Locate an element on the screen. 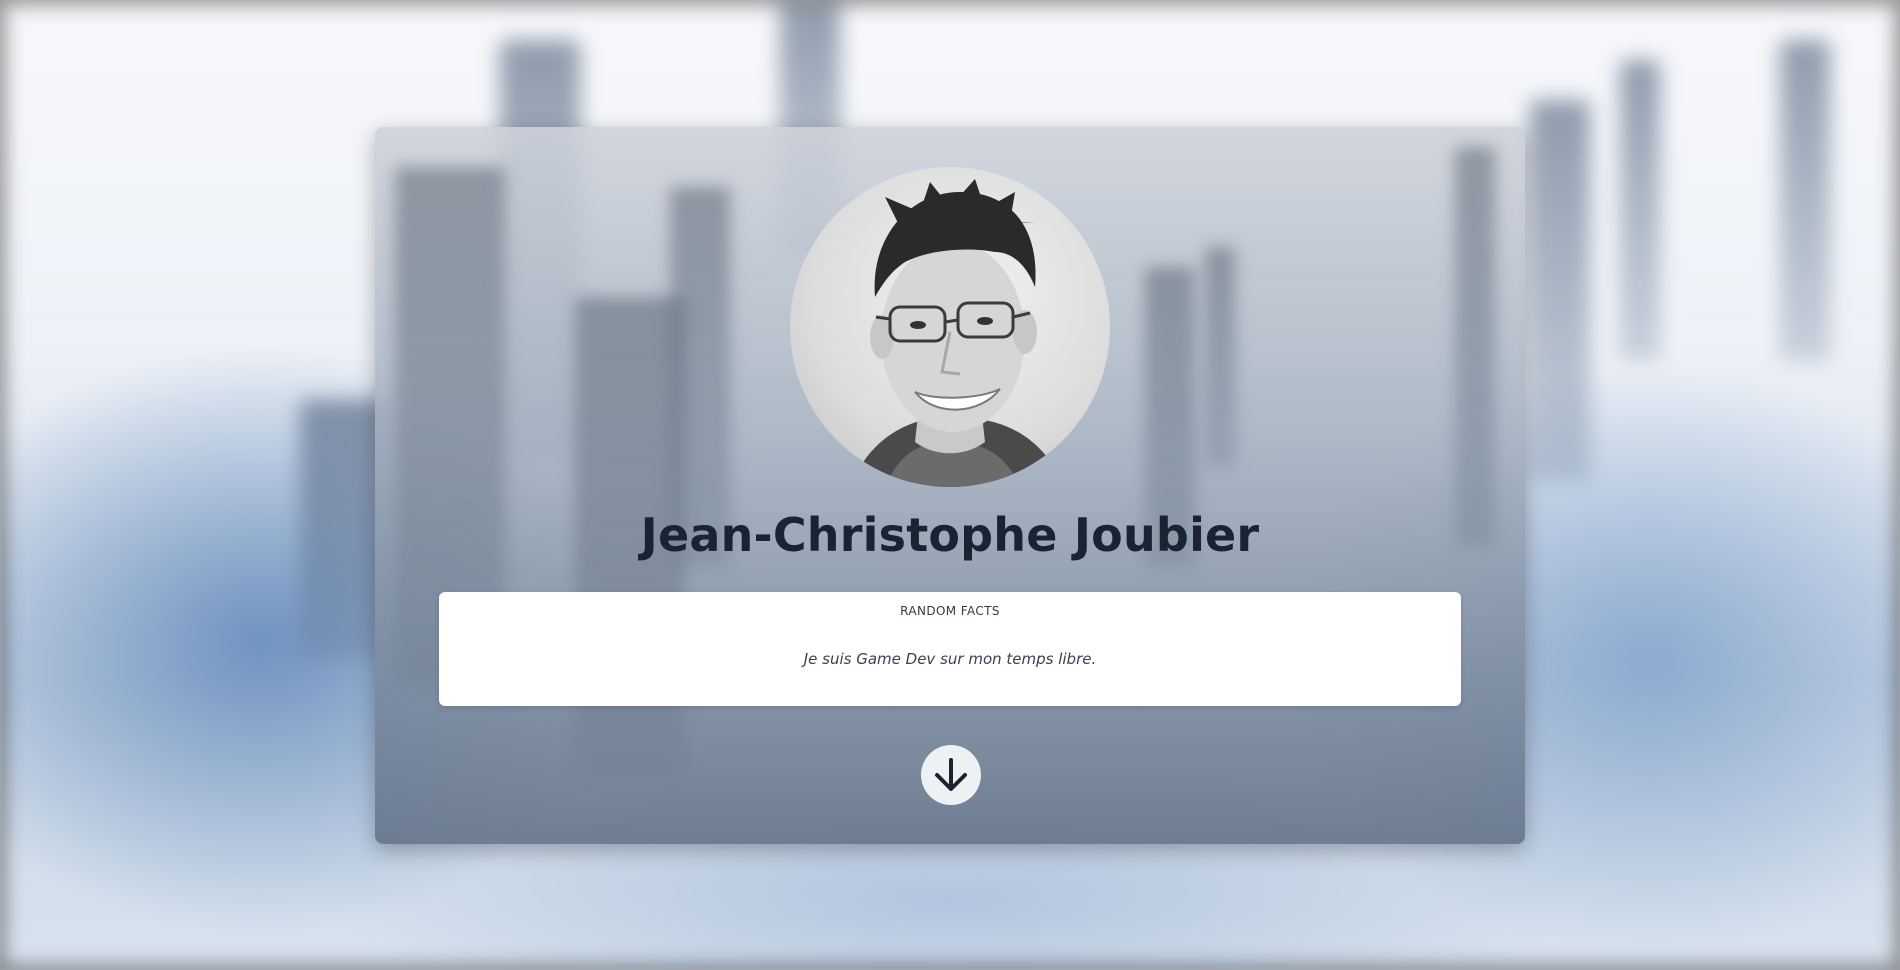 This screenshot has width=1900, height=970. scroll-down-button is located at coordinates (951, 775).